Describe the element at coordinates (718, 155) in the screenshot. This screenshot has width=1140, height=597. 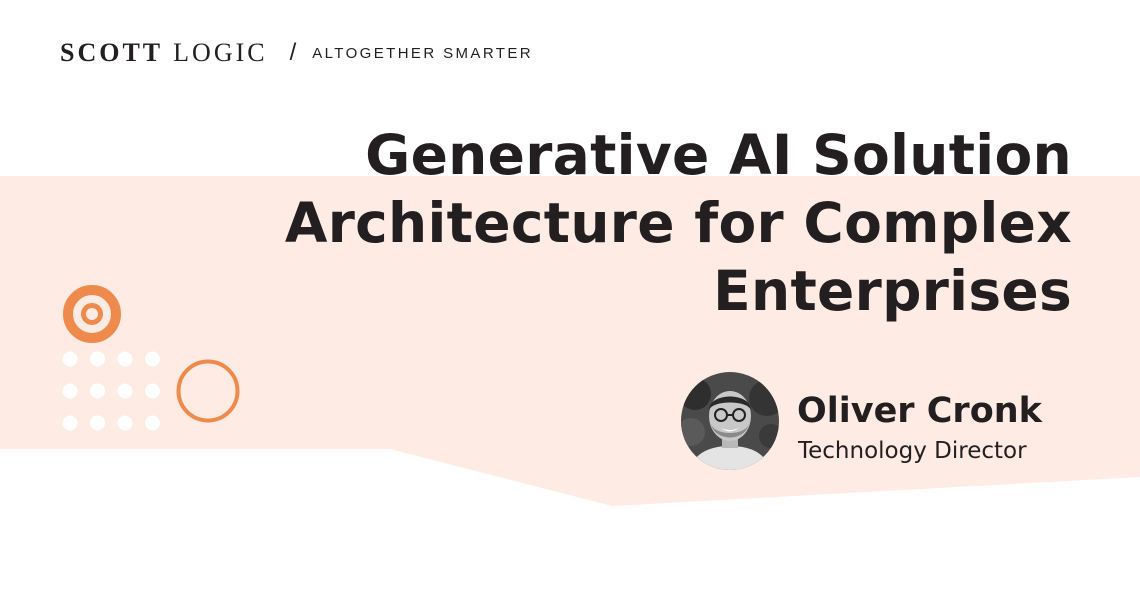
I see `title-line-1: Generative AI Solution` at that location.